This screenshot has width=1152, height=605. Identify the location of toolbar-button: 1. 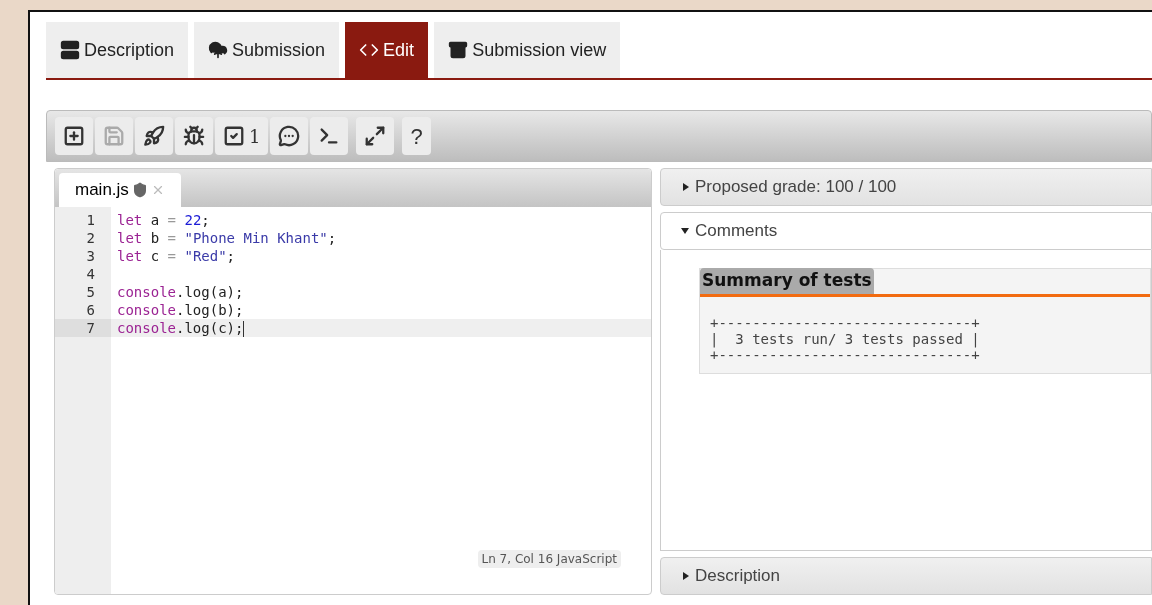
(242, 136).